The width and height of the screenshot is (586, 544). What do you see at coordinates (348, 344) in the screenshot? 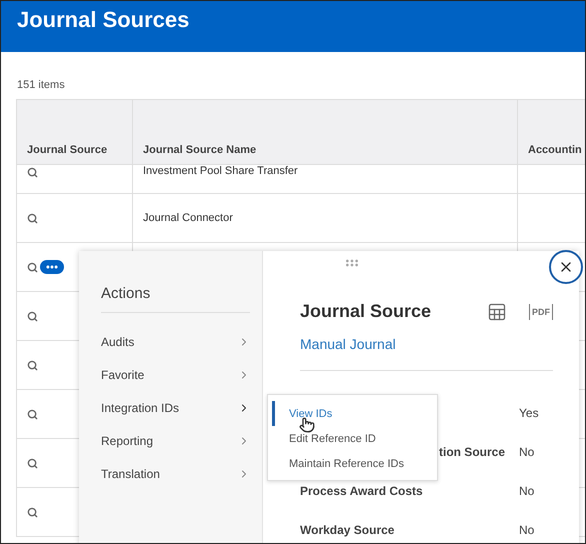
I see `journal-link: Manual Journal` at bounding box center [348, 344].